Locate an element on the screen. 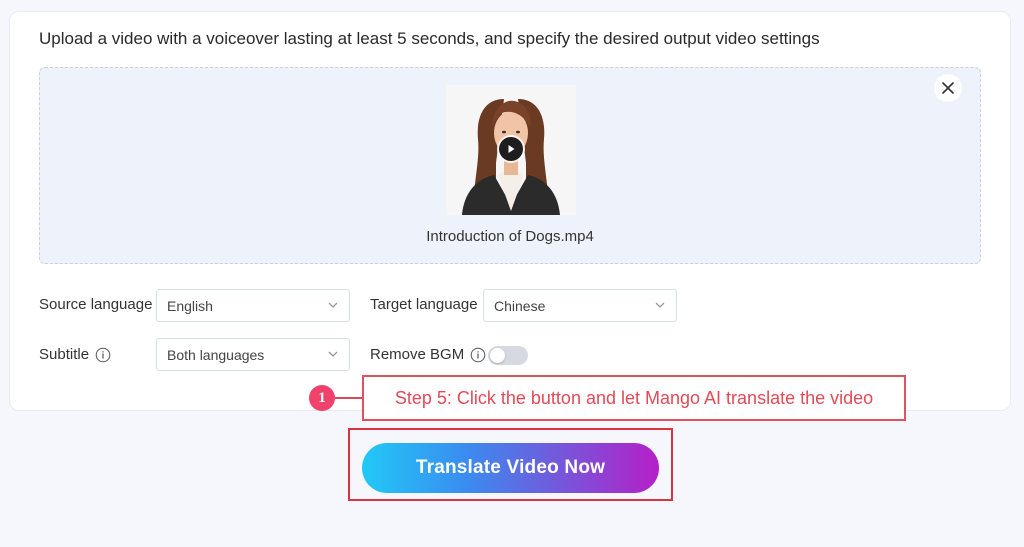 This screenshot has height=547, width=1024. remove-bgm-label-text: Remove BGM is located at coordinates (417, 354).